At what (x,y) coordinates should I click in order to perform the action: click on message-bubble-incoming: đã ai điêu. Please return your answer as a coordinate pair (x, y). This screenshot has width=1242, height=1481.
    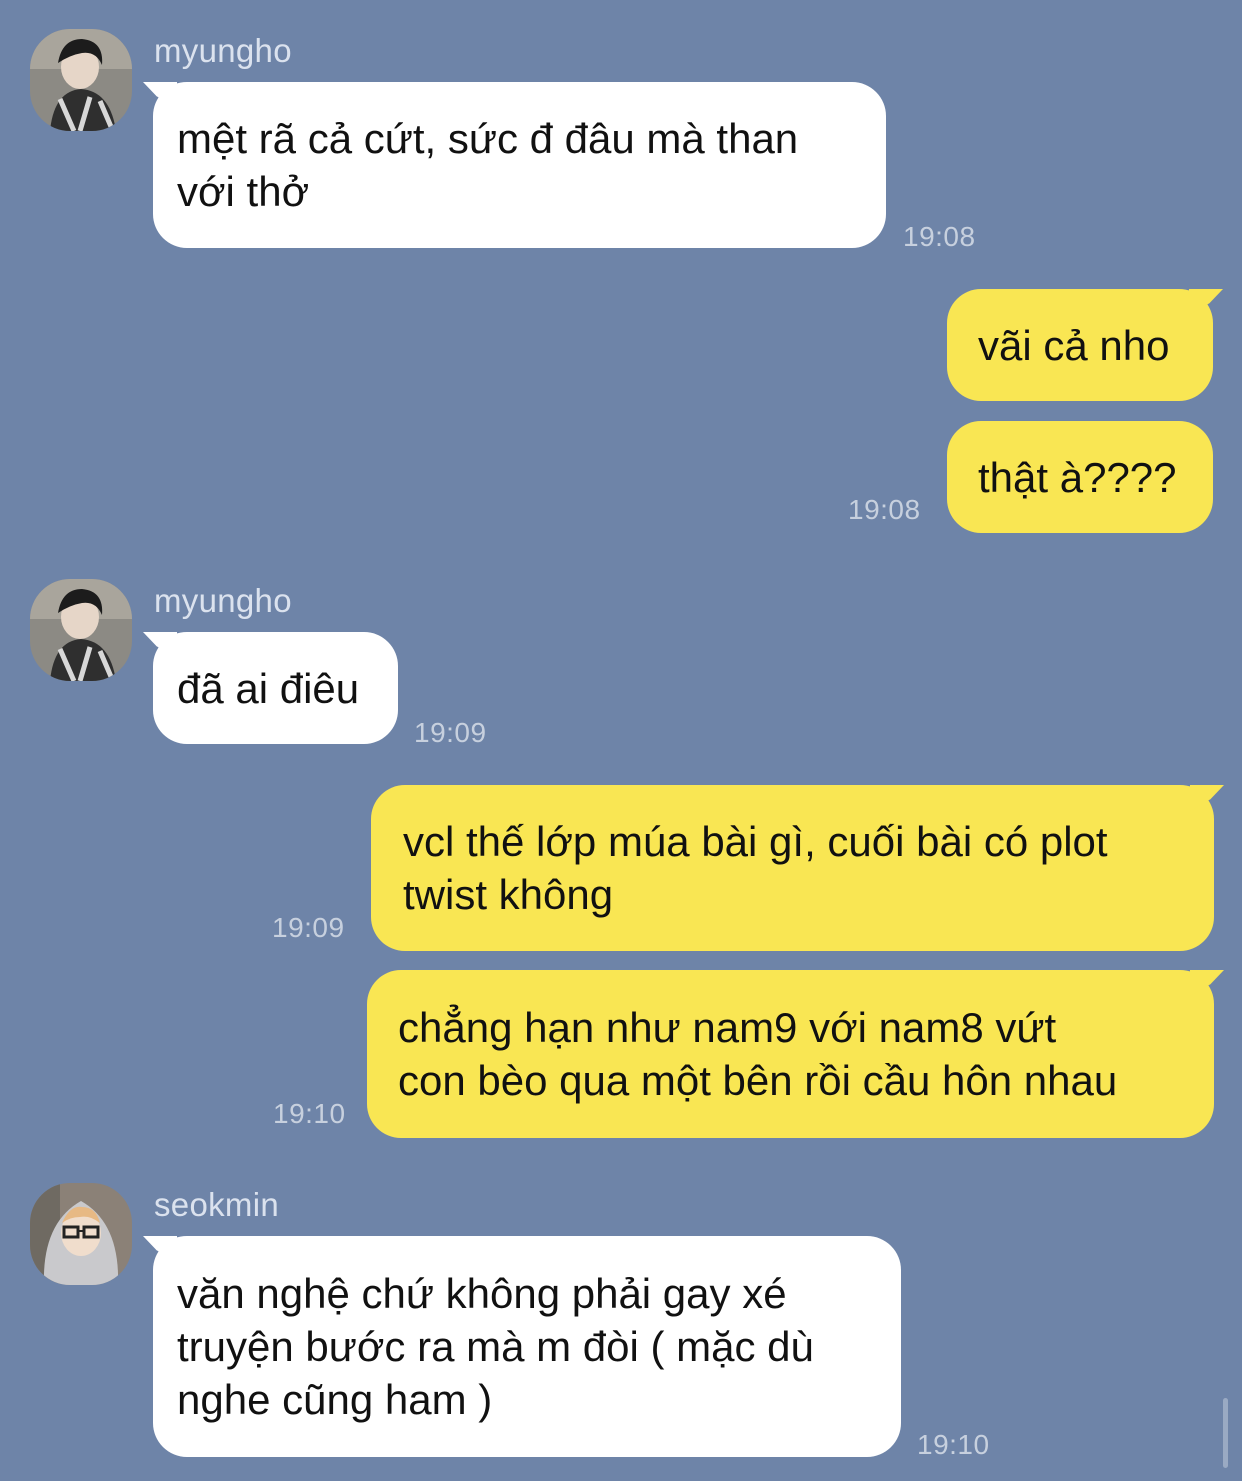
    Looking at the image, I should click on (275, 688).